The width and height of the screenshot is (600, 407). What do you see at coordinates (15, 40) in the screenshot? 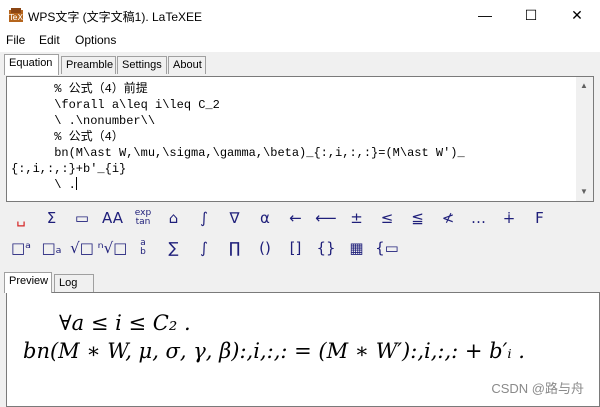
I see `menu-file: File` at bounding box center [15, 40].